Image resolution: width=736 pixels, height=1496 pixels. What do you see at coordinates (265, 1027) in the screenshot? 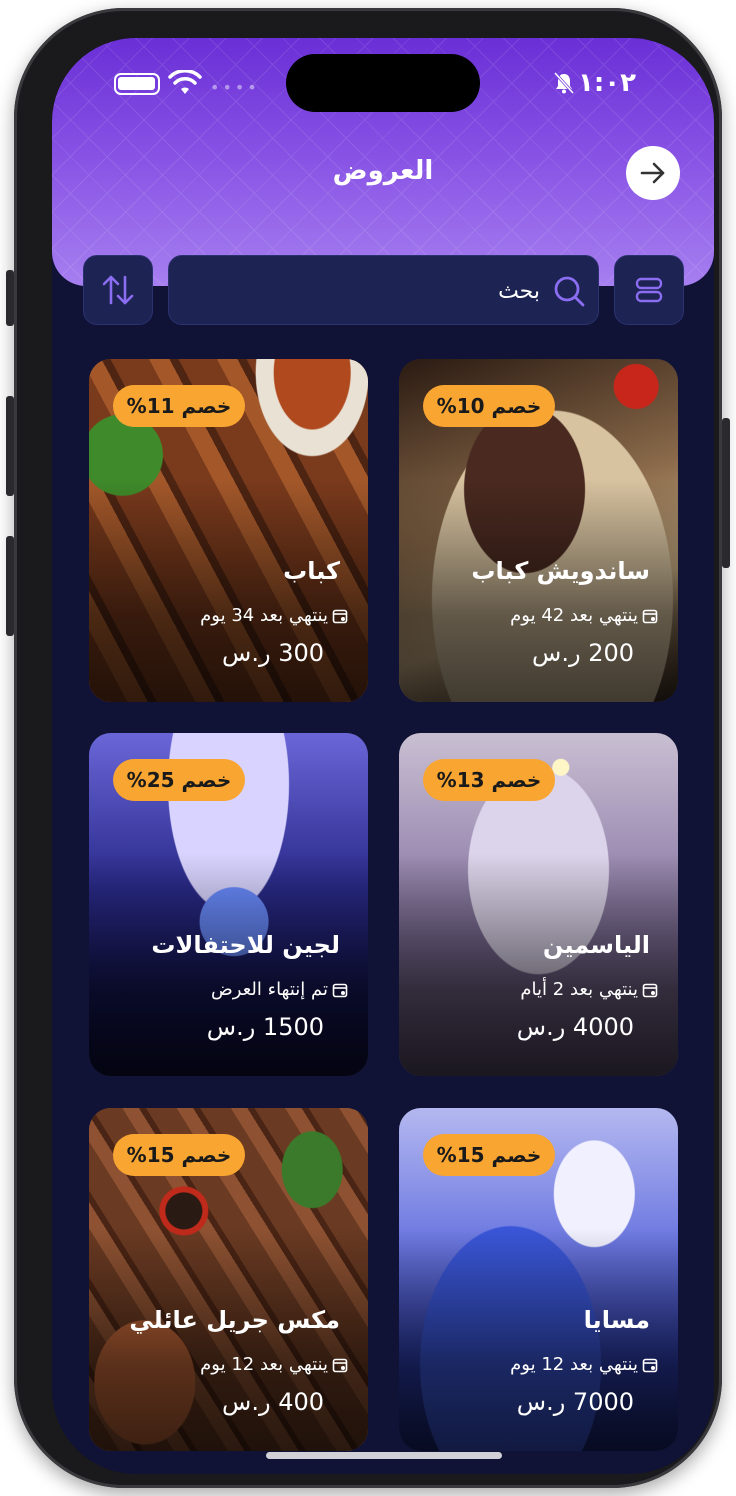
I see `offer-price: 1500 ر.س` at bounding box center [265, 1027].